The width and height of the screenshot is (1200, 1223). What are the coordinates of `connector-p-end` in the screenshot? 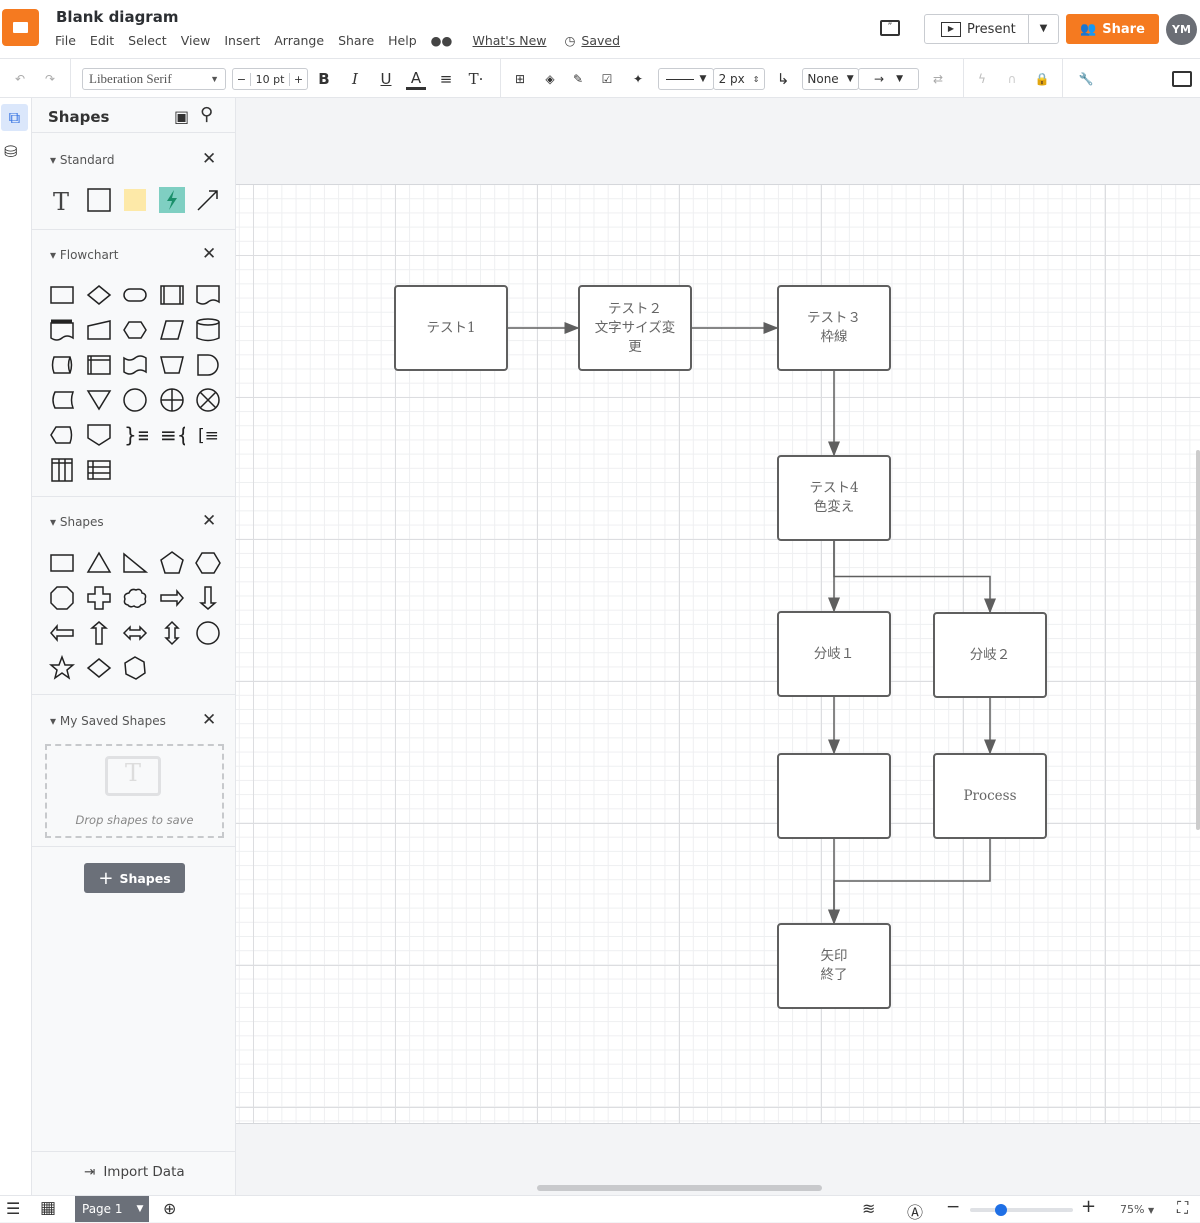 It's located at (909, 882).